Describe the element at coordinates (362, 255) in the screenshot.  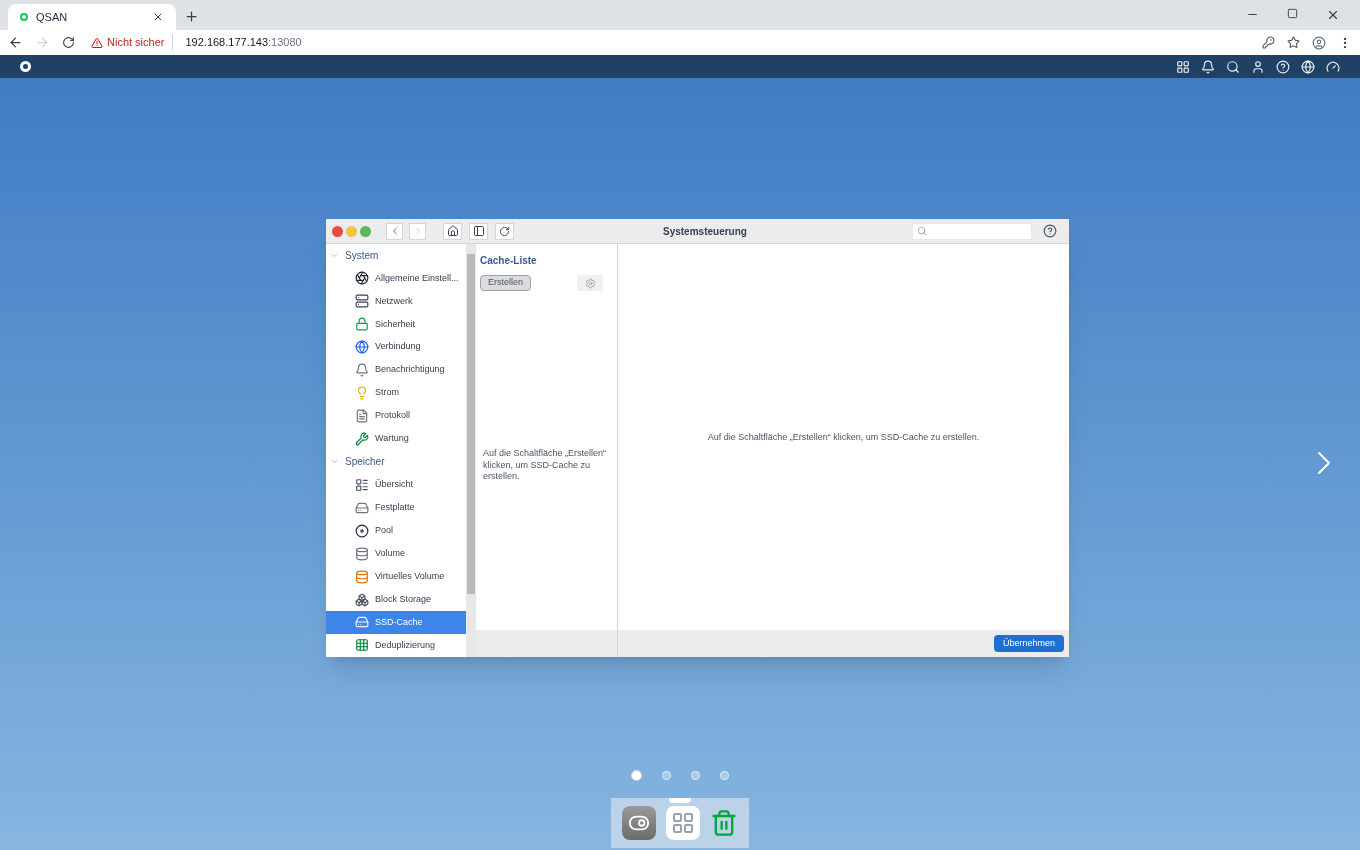
I see `group-label: System` at that location.